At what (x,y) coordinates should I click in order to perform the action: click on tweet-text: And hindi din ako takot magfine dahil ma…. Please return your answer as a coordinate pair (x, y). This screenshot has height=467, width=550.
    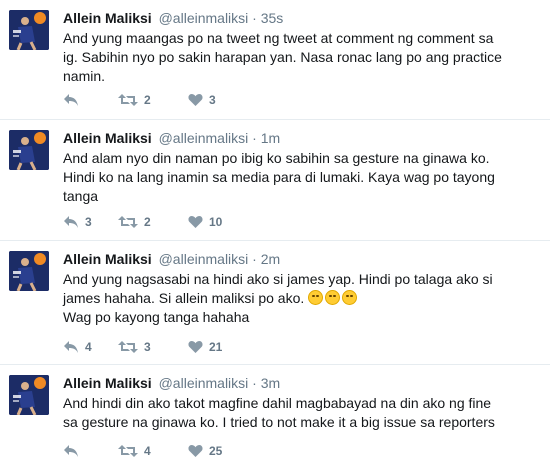
    Looking at the image, I should click on (303, 413).